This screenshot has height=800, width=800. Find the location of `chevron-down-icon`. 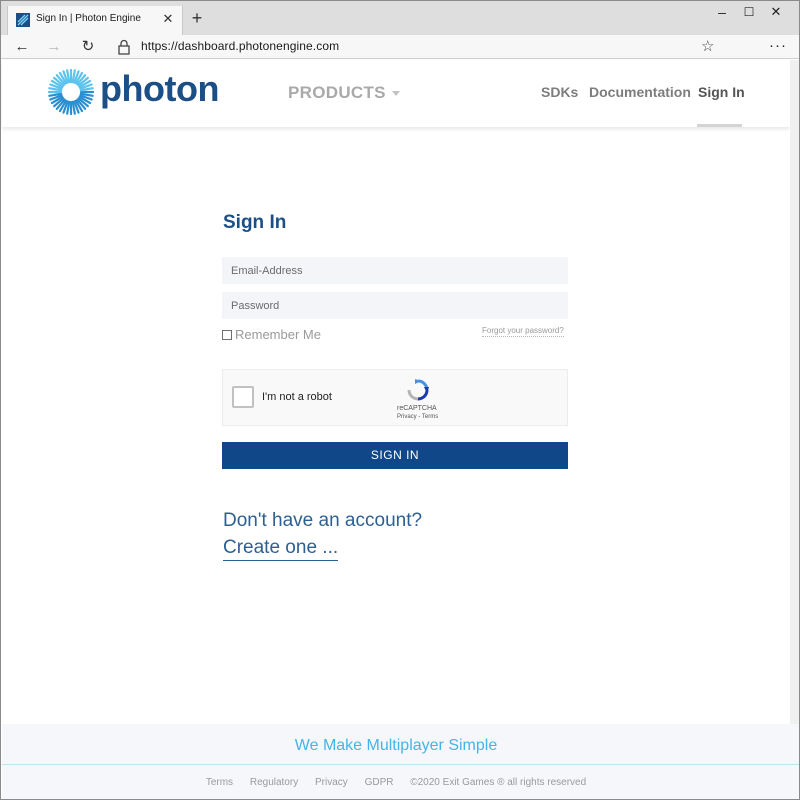

chevron-down-icon is located at coordinates (395, 94).